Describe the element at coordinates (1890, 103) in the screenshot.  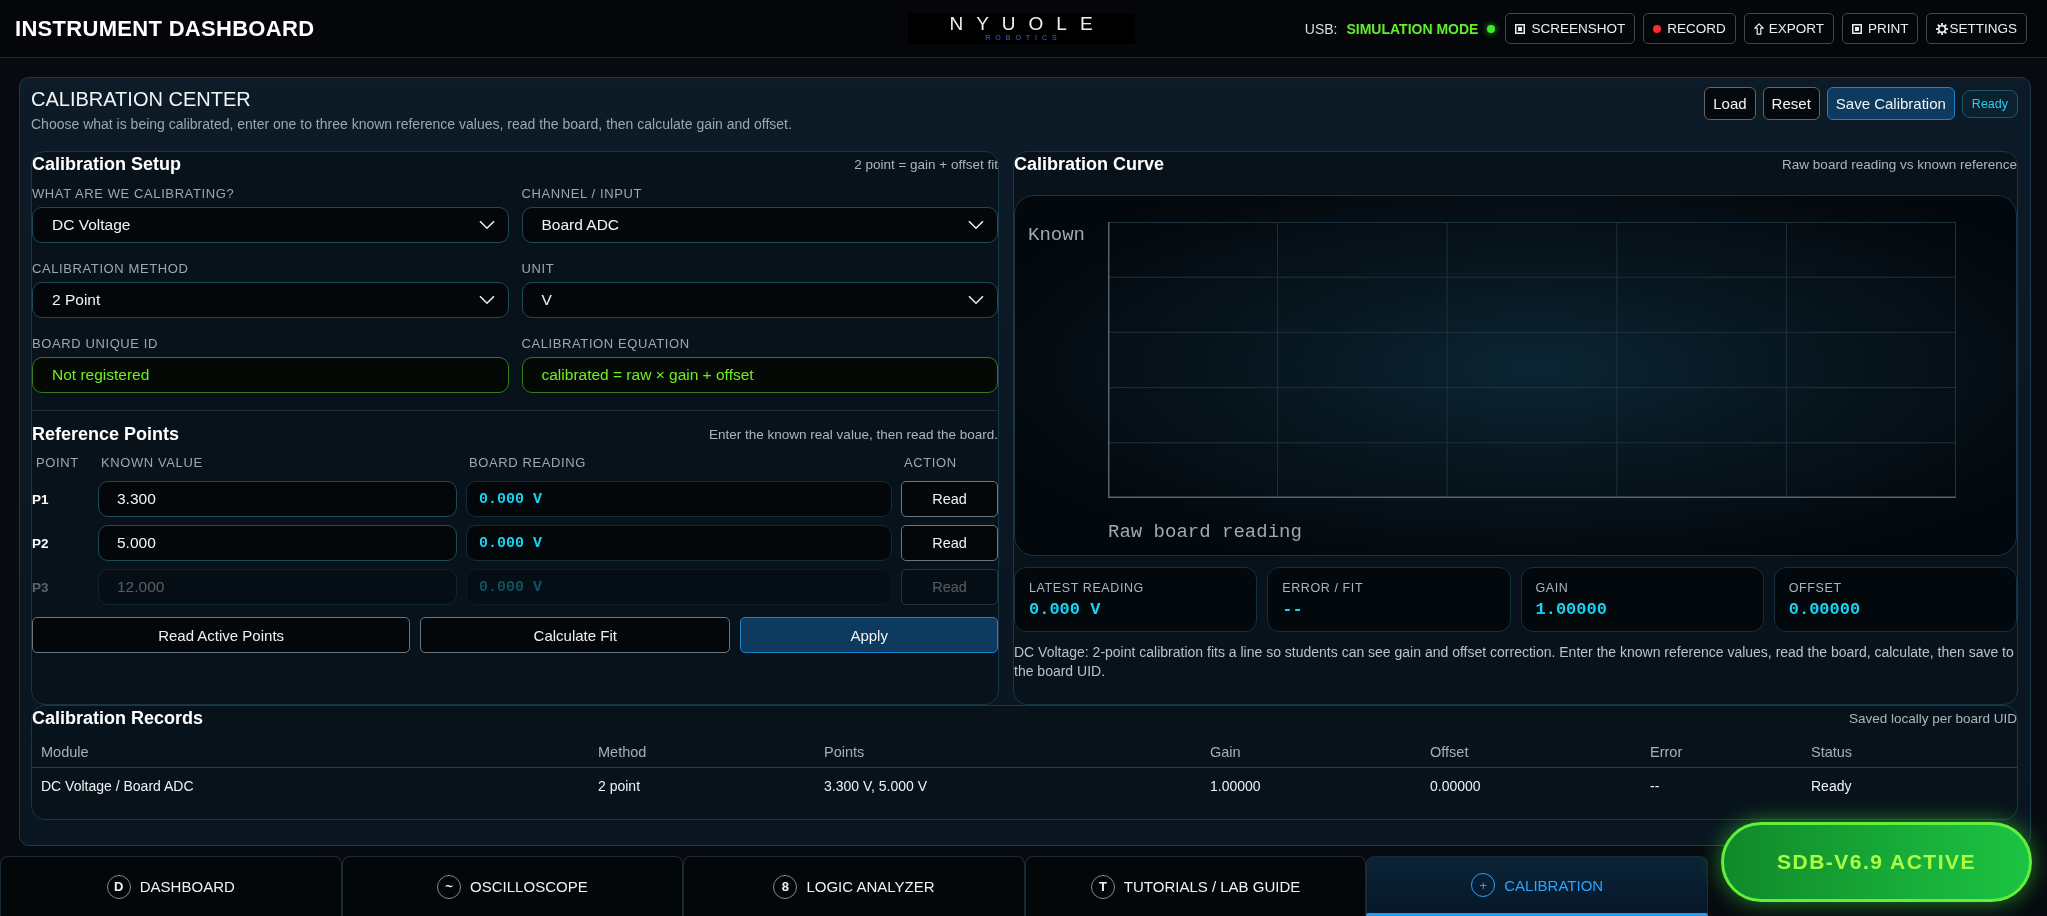
I see `action-button: Save Calibration` at that location.